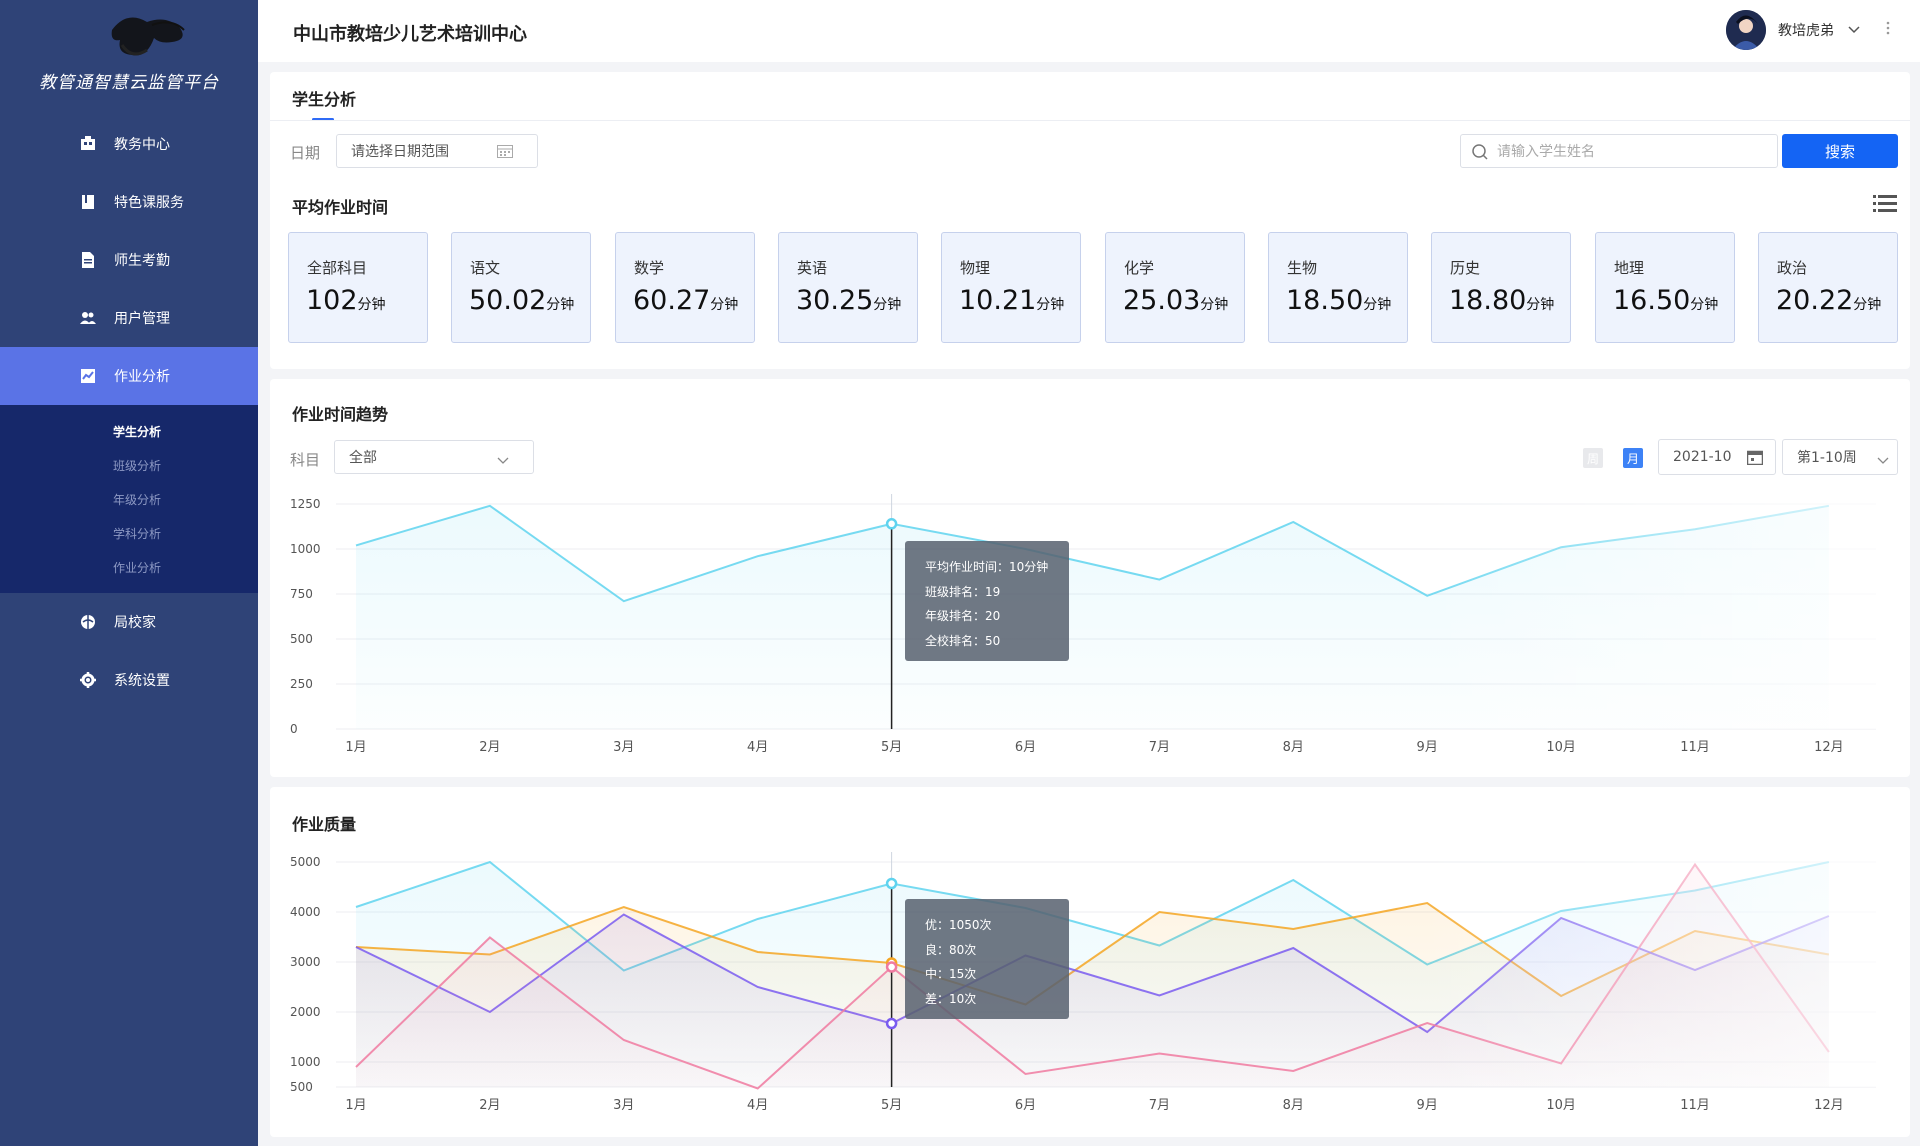  Describe the element at coordinates (301, 594) in the screenshot. I see `y-tick-label: 750` at that location.